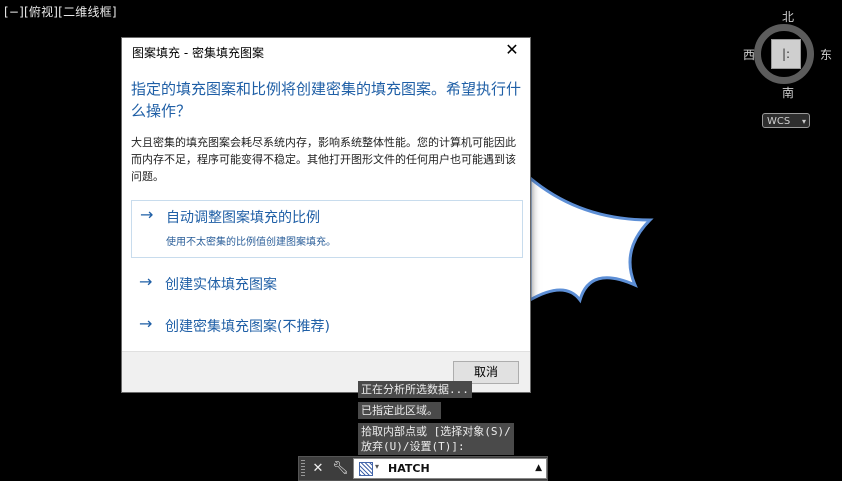 The width and height of the screenshot is (842, 481). I want to click on viewcube-top-face: |:, so click(786, 54).